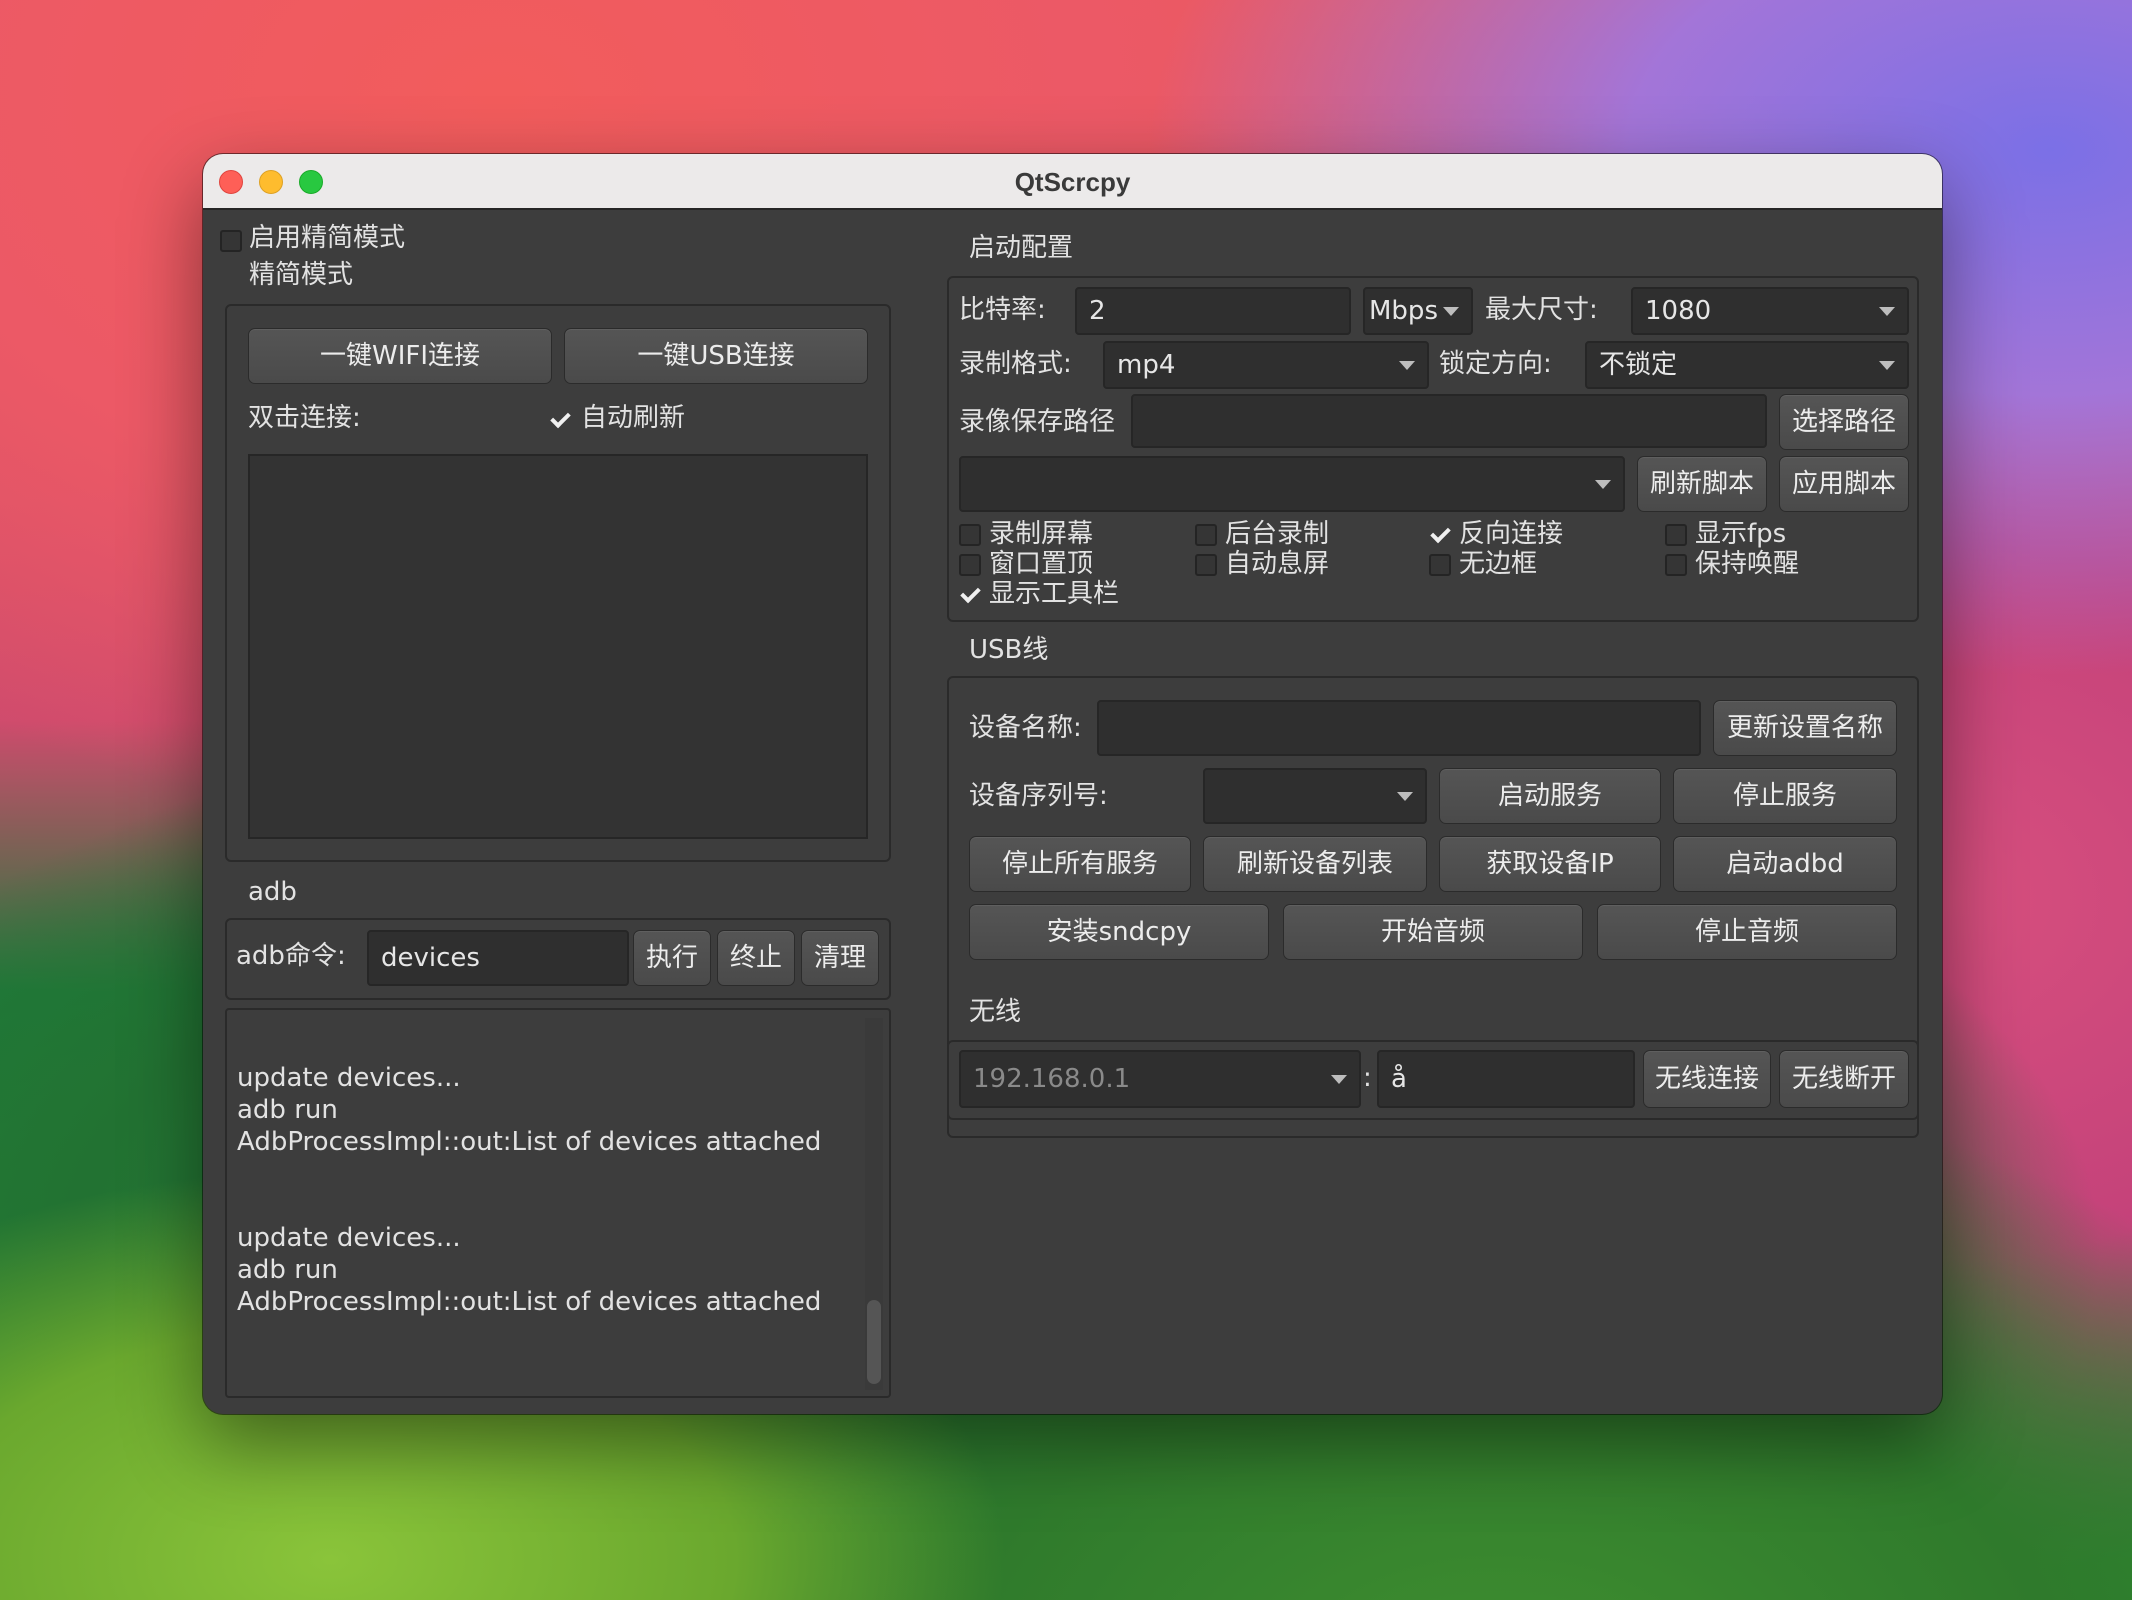  What do you see at coordinates (874, 1204) in the screenshot?
I see `log-scrollbar` at bounding box center [874, 1204].